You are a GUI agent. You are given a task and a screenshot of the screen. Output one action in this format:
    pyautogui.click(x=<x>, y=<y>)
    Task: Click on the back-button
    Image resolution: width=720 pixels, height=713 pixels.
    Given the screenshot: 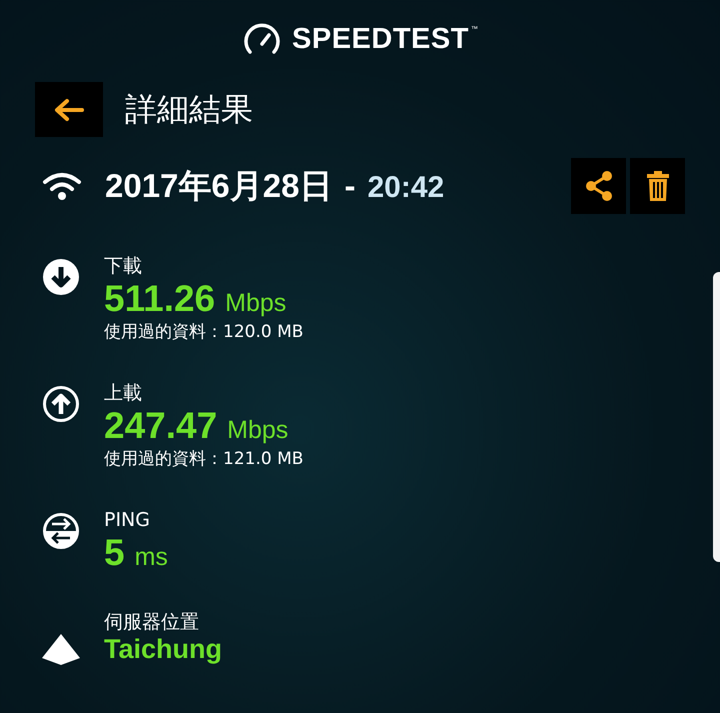 What is the action you would take?
    pyautogui.click(x=69, y=109)
    